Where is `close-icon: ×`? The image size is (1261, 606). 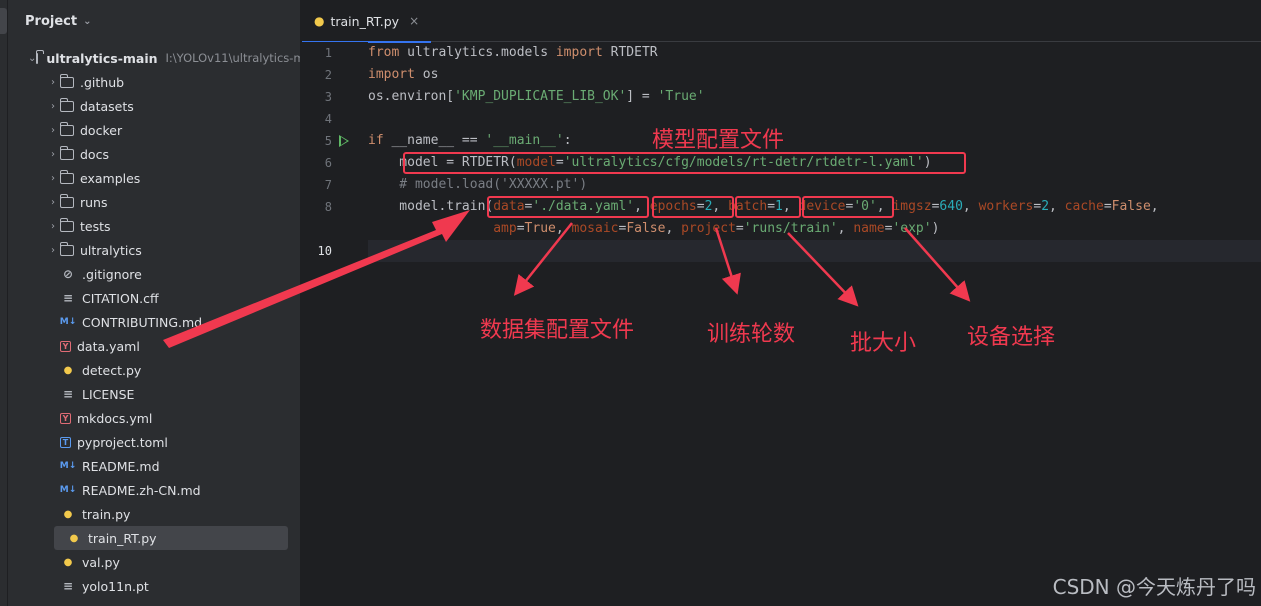
close-icon: × is located at coordinates (414, 21).